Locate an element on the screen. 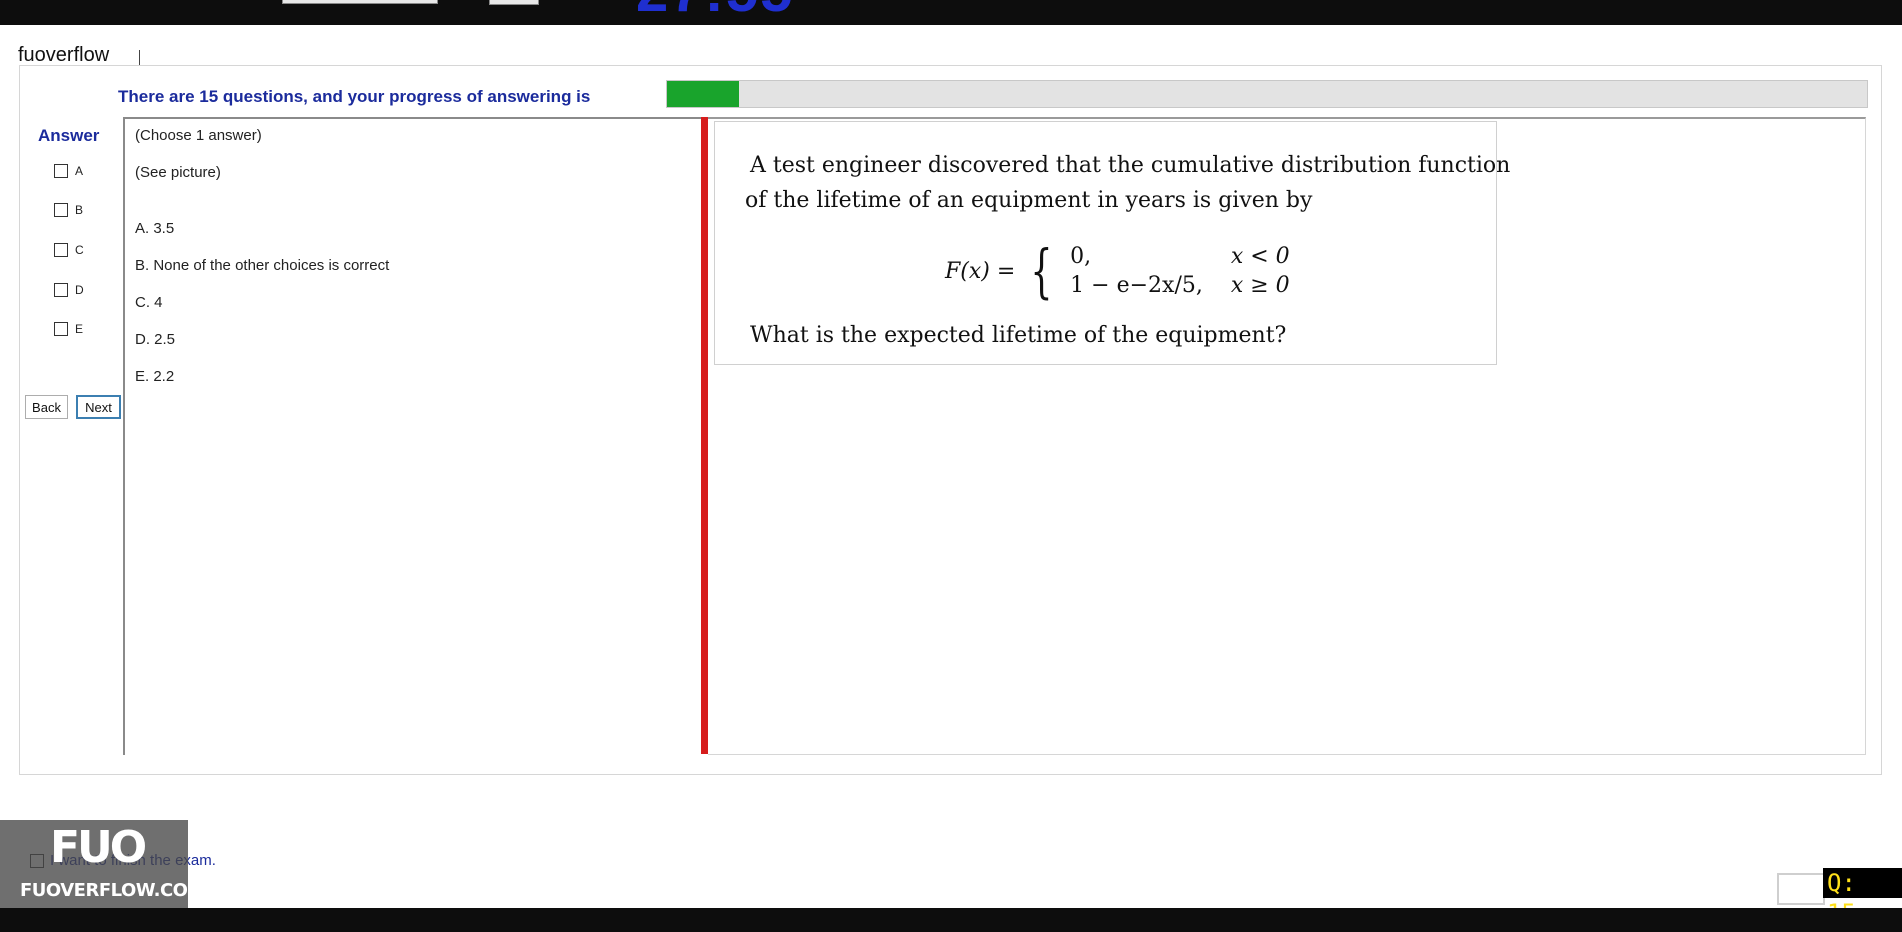 The image size is (1902, 932). equation-lhs: F(x) = is located at coordinates (980, 271).